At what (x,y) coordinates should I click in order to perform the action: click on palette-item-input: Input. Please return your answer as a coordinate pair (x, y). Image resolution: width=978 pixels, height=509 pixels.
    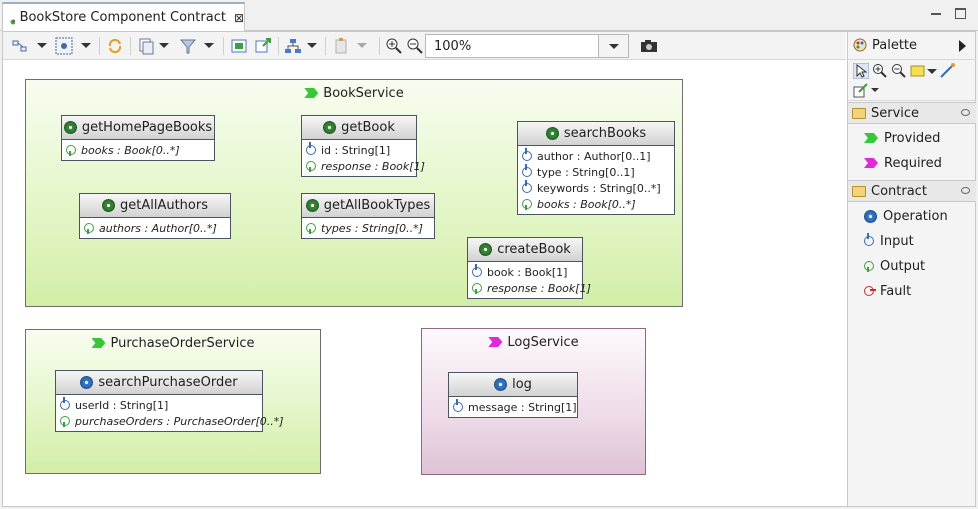
    Looking at the image, I should click on (889, 241).